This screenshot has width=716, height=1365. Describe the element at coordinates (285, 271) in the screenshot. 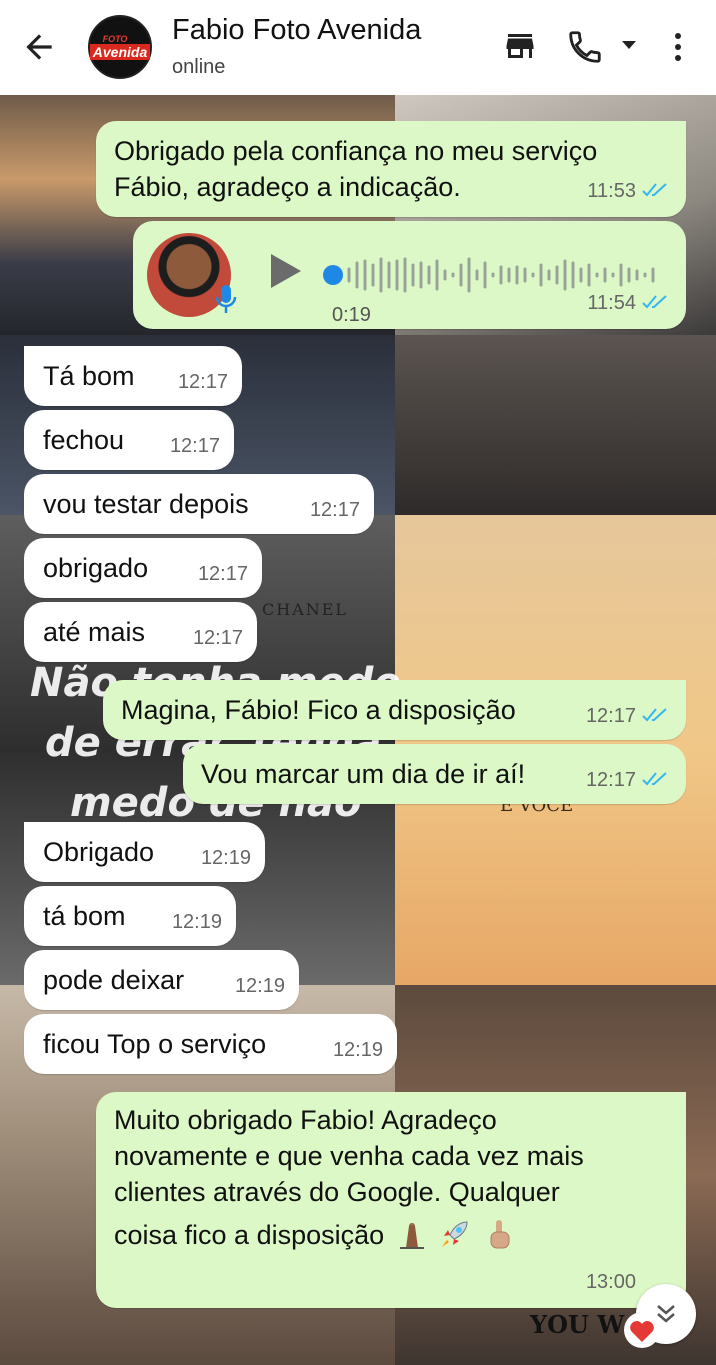

I see `play-icon` at that location.